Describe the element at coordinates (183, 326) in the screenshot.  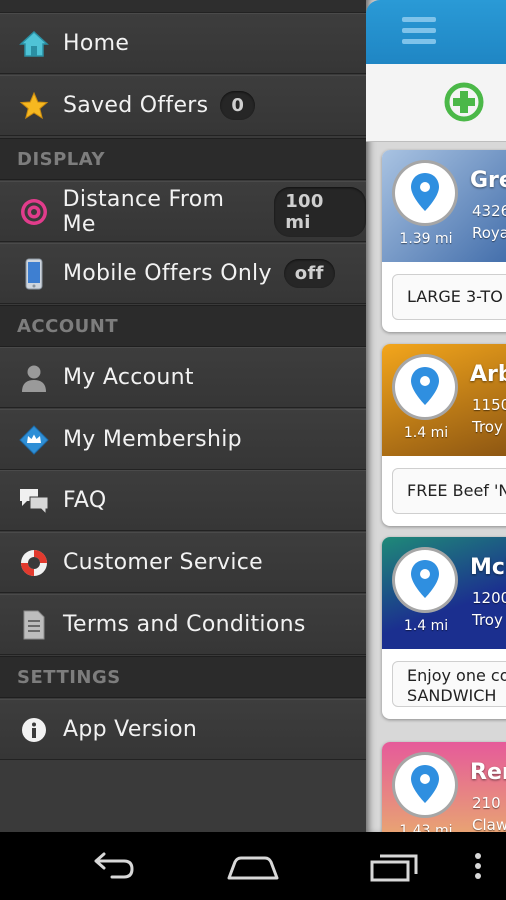
I see `section-header-account: ACCOUNT` at that location.